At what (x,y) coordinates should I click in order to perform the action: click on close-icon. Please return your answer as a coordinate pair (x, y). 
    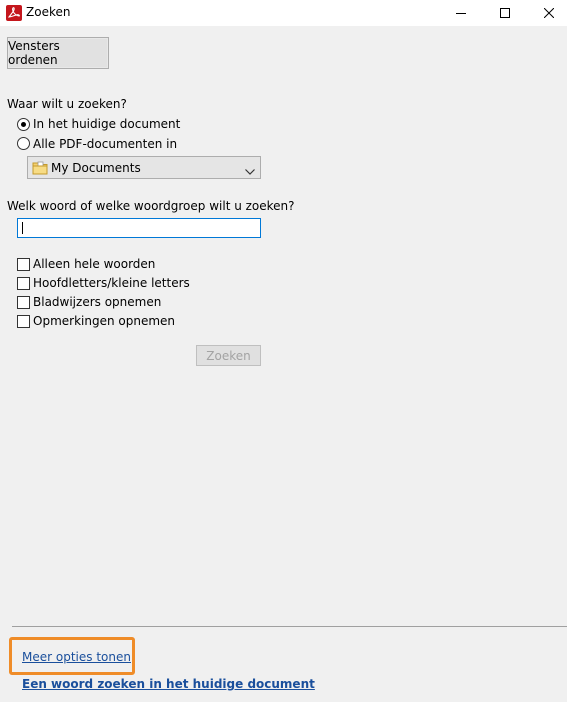
    Looking at the image, I should click on (549, 13).